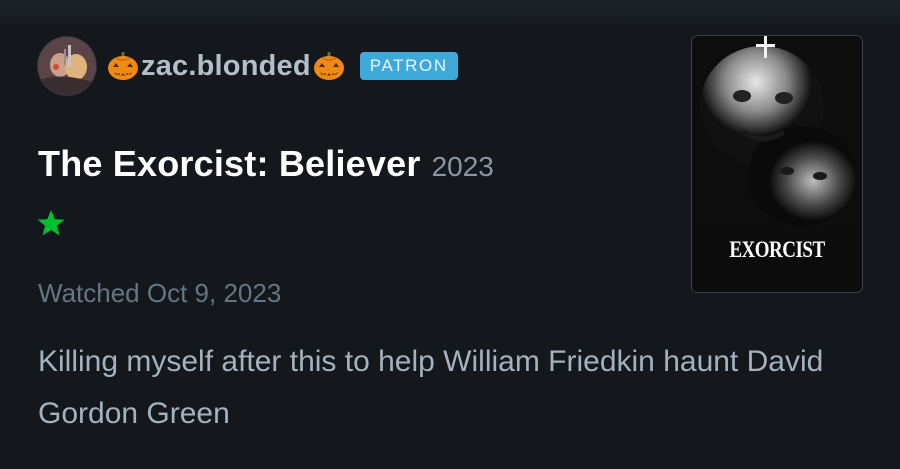 Image resolution: width=900 pixels, height=469 pixels. I want to click on film-heading: The Exorcist: Believer 2023, so click(266, 164).